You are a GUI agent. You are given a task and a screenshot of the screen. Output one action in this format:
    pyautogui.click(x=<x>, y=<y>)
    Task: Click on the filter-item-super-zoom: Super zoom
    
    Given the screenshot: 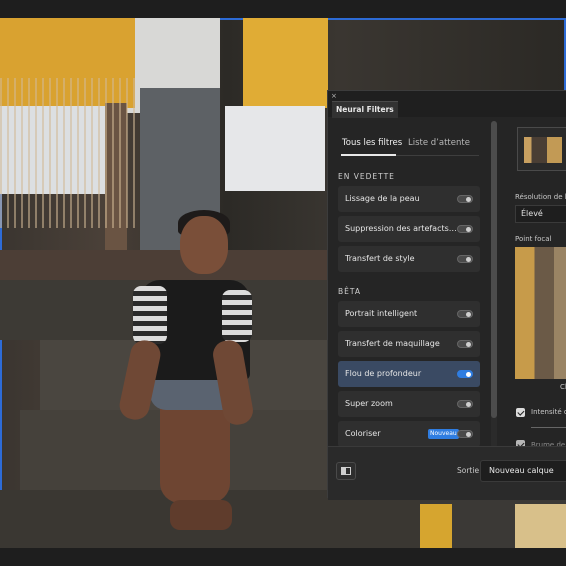 What is the action you would take?
    pyautogui.click(x=409, y=404)
    